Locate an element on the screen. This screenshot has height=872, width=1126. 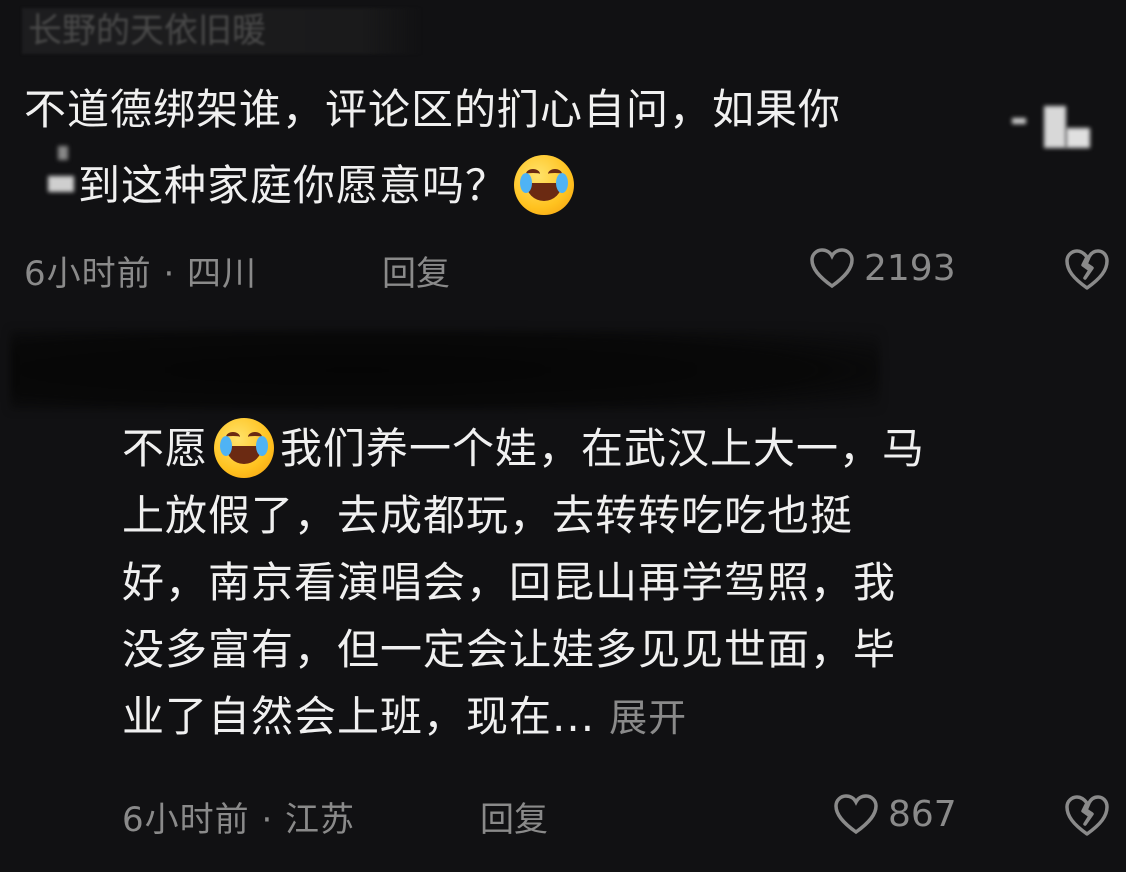
comment2-dislike-button is located at coordinates (1087, 817).